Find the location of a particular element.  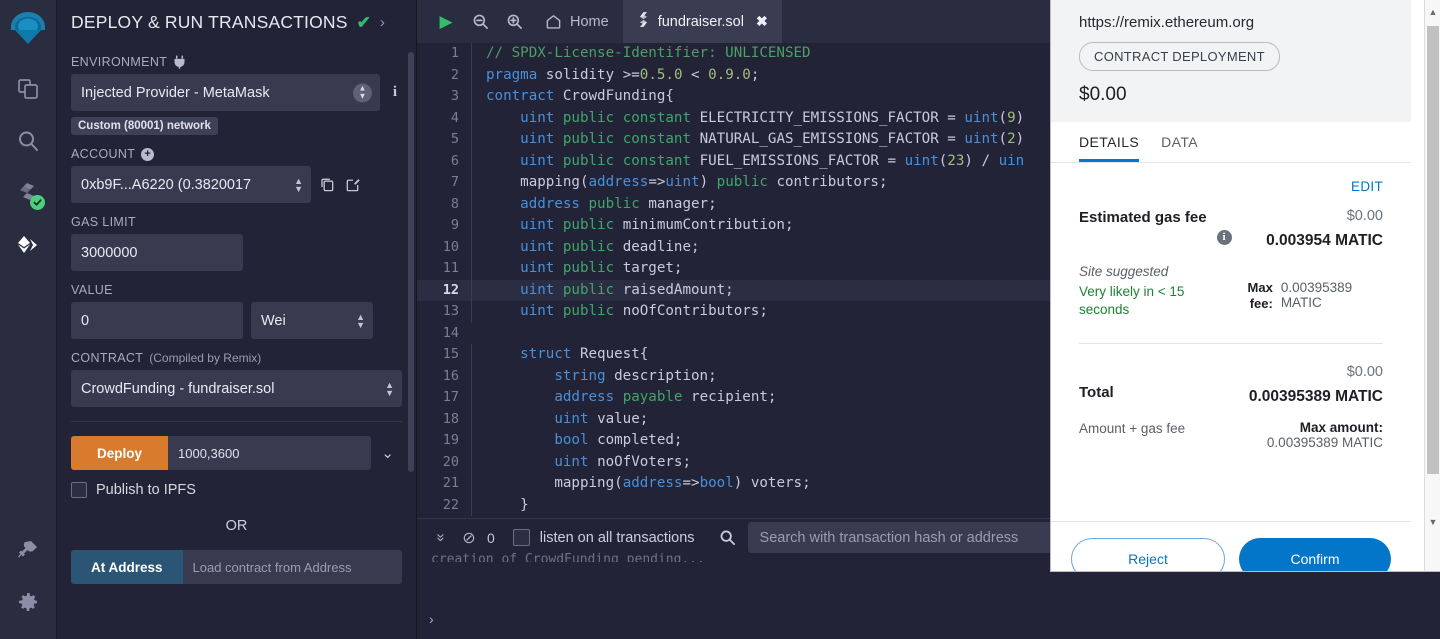

tab-home-label: Home is located at coordinates (589, 21).